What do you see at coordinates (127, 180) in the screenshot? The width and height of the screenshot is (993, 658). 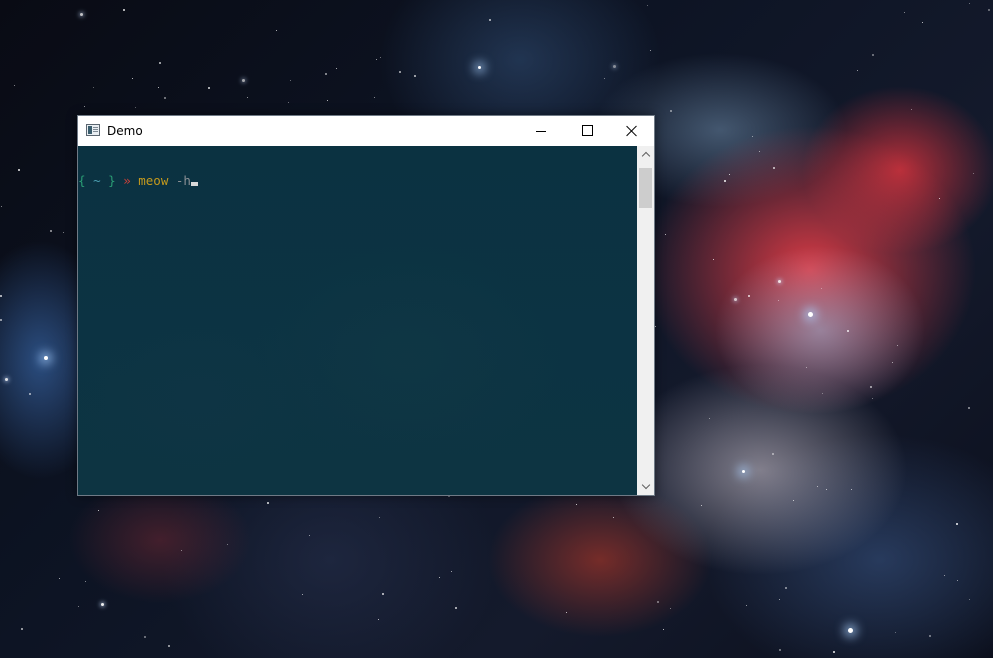 I see `prompt-arrow: »` at bounding box center [127, 180].